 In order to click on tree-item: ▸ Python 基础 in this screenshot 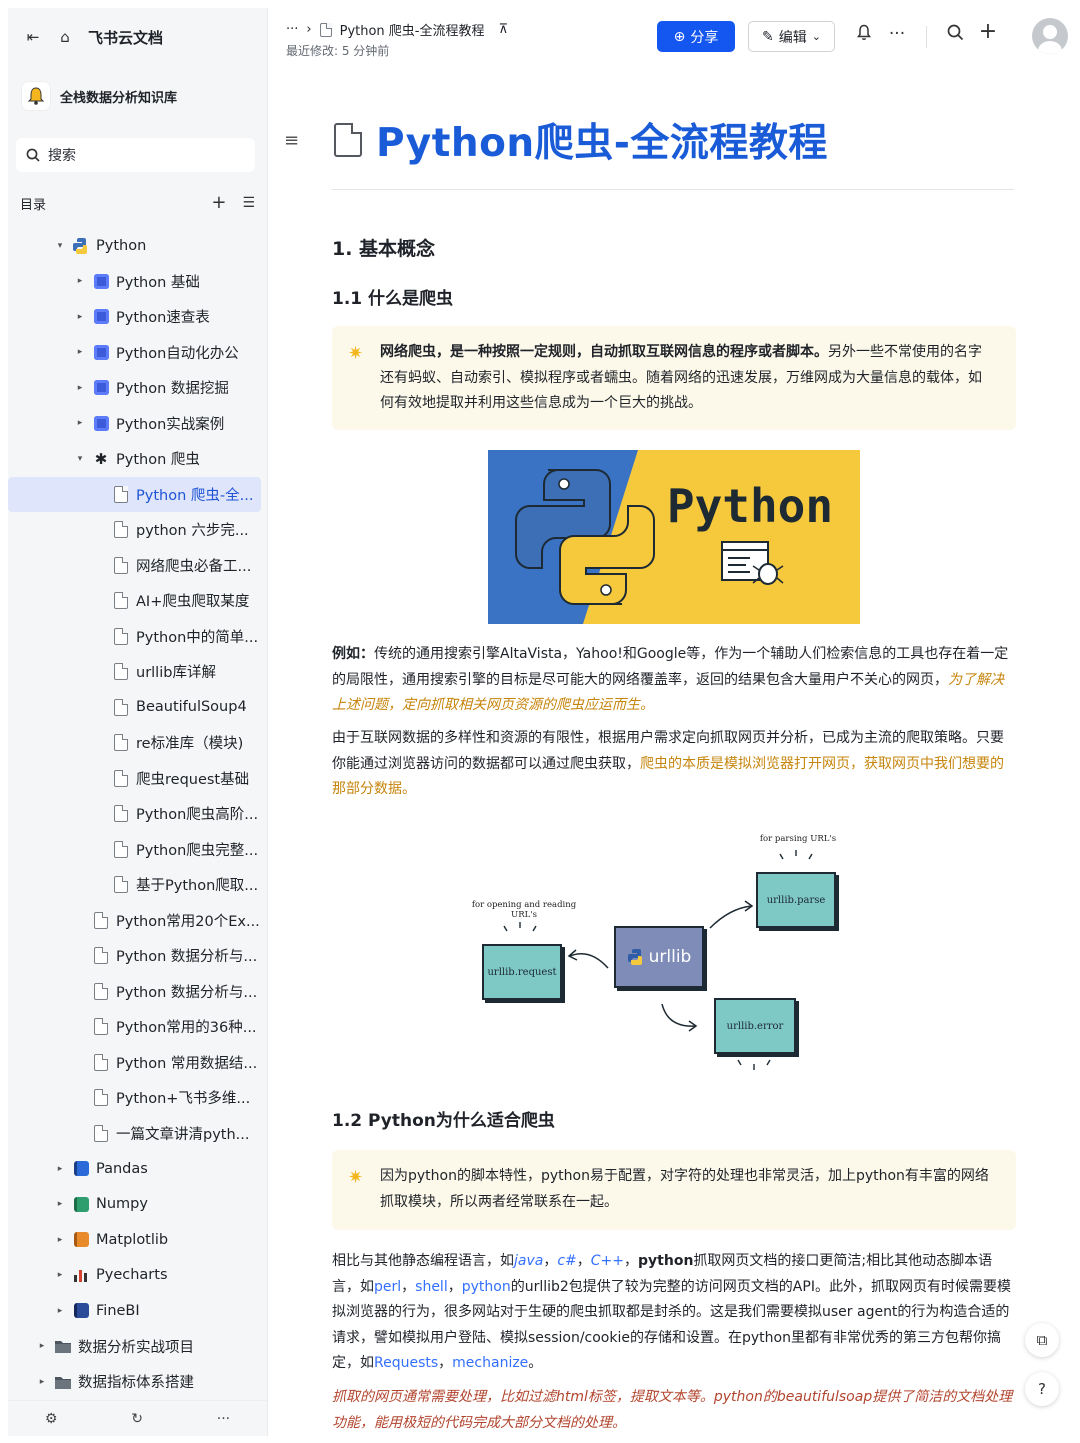, I will do `click(137, 282)`.